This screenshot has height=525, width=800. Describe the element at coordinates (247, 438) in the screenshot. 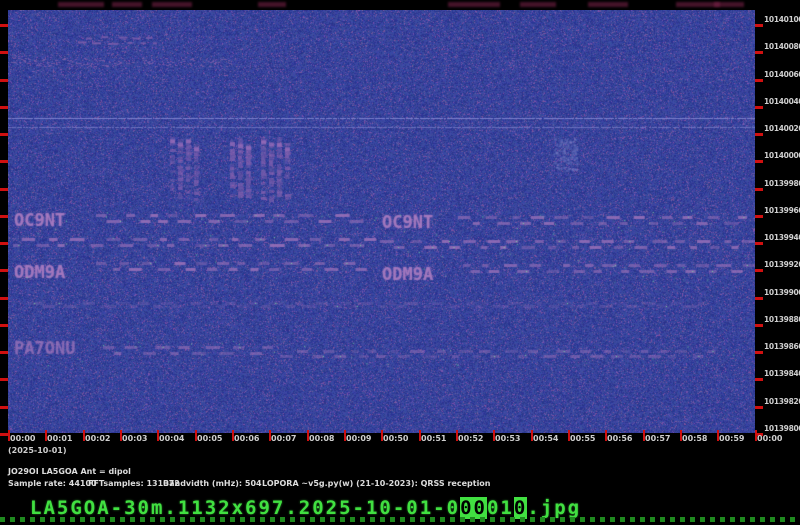

I see `time-label: 00:06` at that location.